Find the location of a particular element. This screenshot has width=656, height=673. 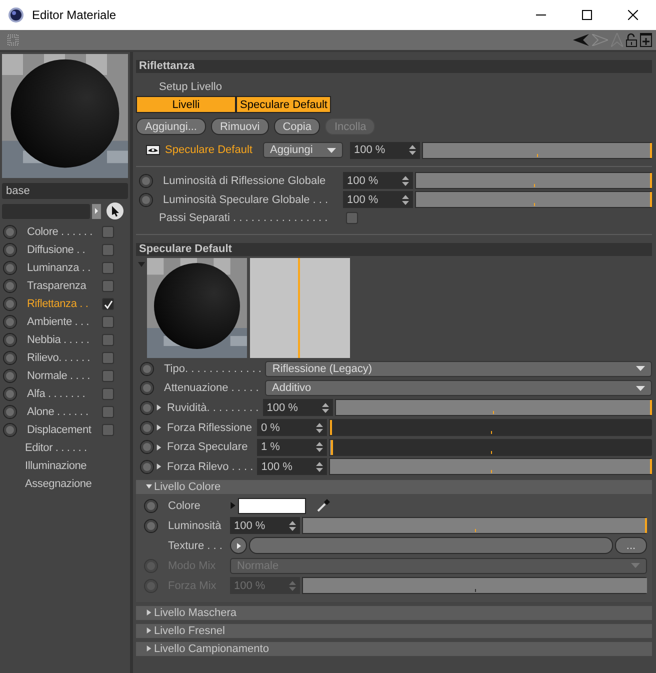

tab: Livelli is located at coordinates (186, 104).